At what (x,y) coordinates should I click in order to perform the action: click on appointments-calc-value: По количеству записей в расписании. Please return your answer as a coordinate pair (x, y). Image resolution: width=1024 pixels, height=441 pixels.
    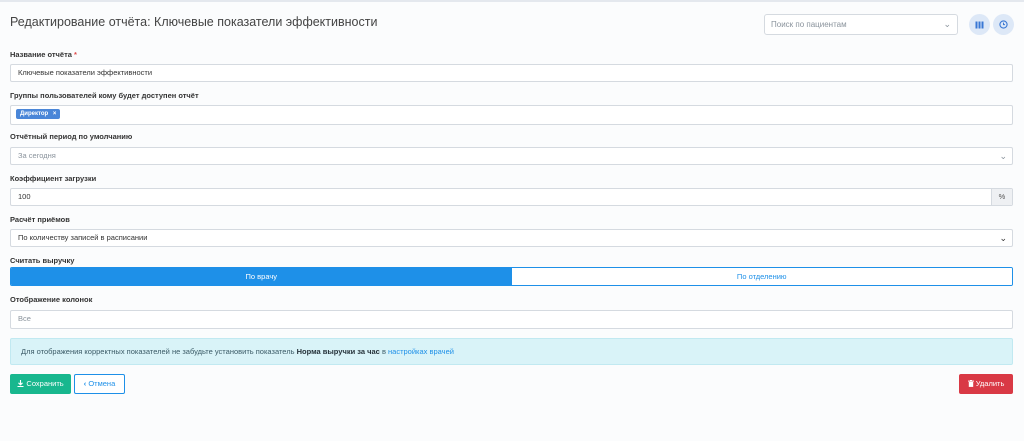
    Looking at the image, I should click on (83, 237).